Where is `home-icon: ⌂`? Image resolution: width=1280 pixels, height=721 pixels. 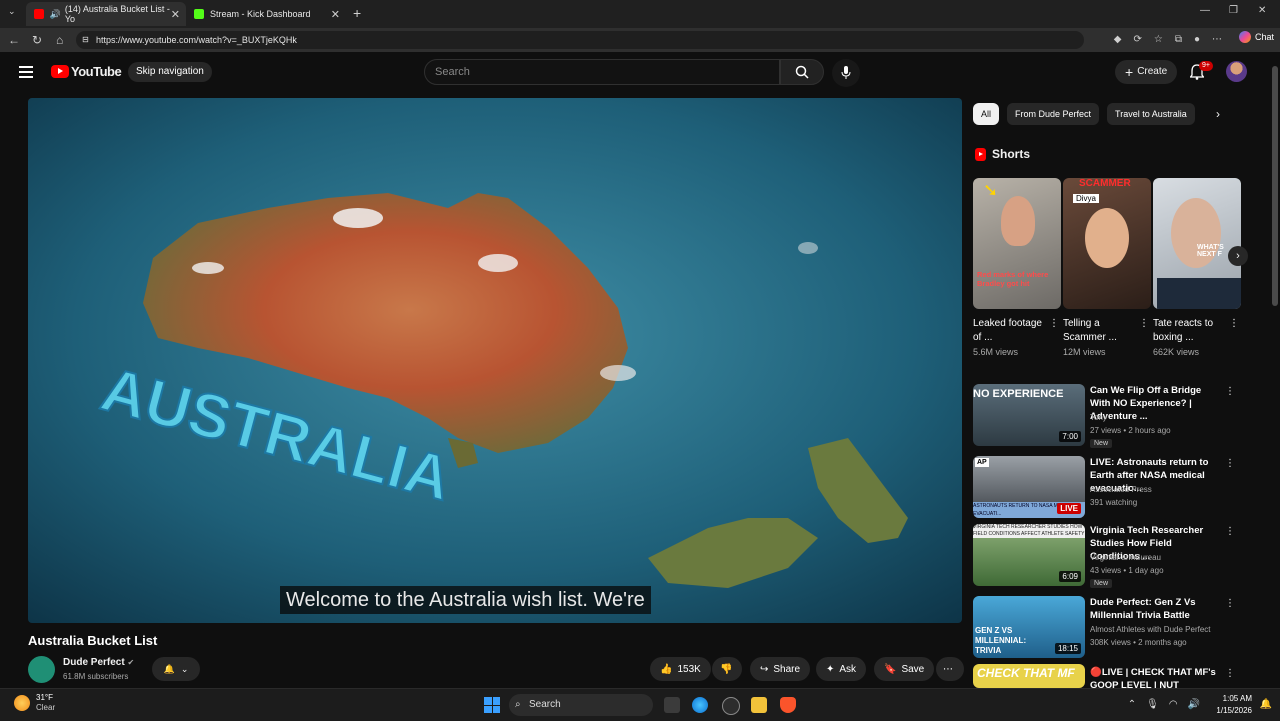 home-icon: ⌂ is located at coordinates (59, 40).